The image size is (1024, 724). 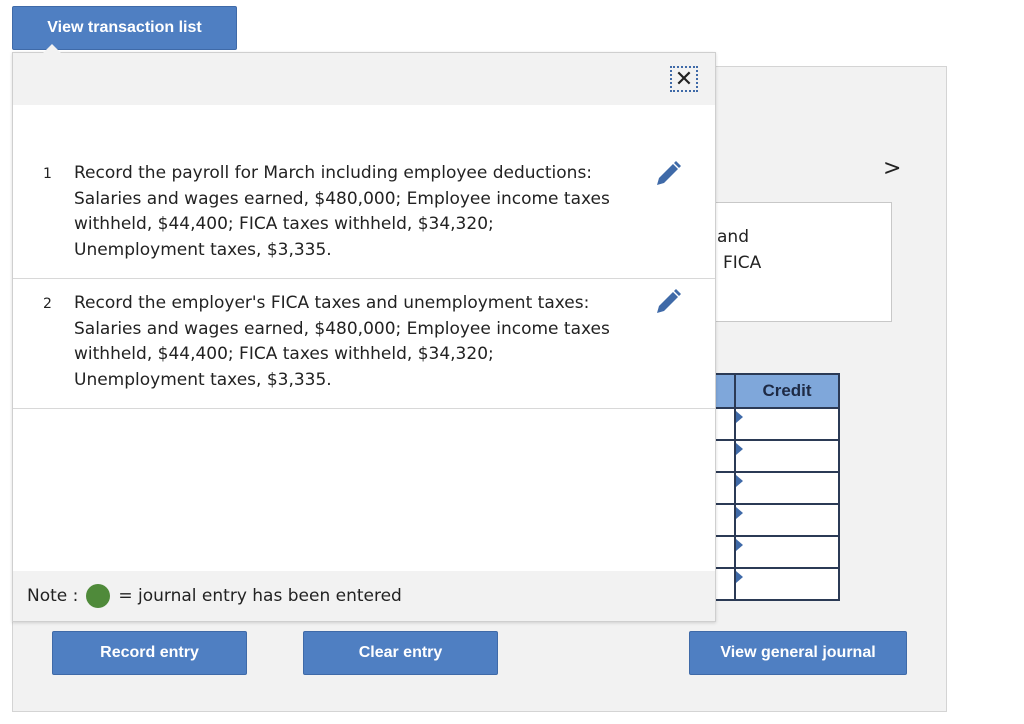 What do you see at coordinates (798, 653) in the screenshot?
I see `view-general-journal-button: View general journal` at bounding box center [798, 653].